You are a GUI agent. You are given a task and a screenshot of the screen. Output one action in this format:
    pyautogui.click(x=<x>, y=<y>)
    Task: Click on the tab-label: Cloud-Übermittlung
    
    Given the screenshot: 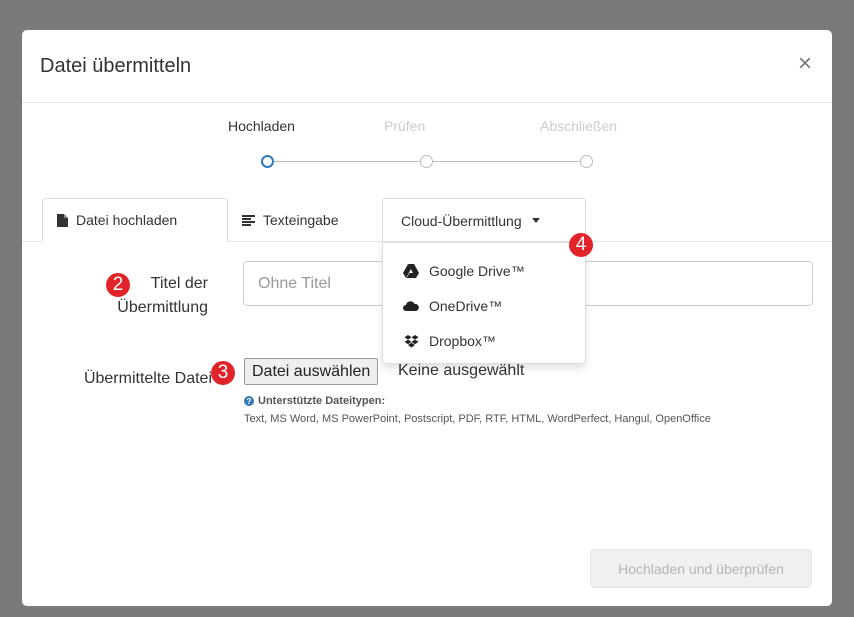 What is the action you would take?
    pyautogui.click(x=461, y=220)
    